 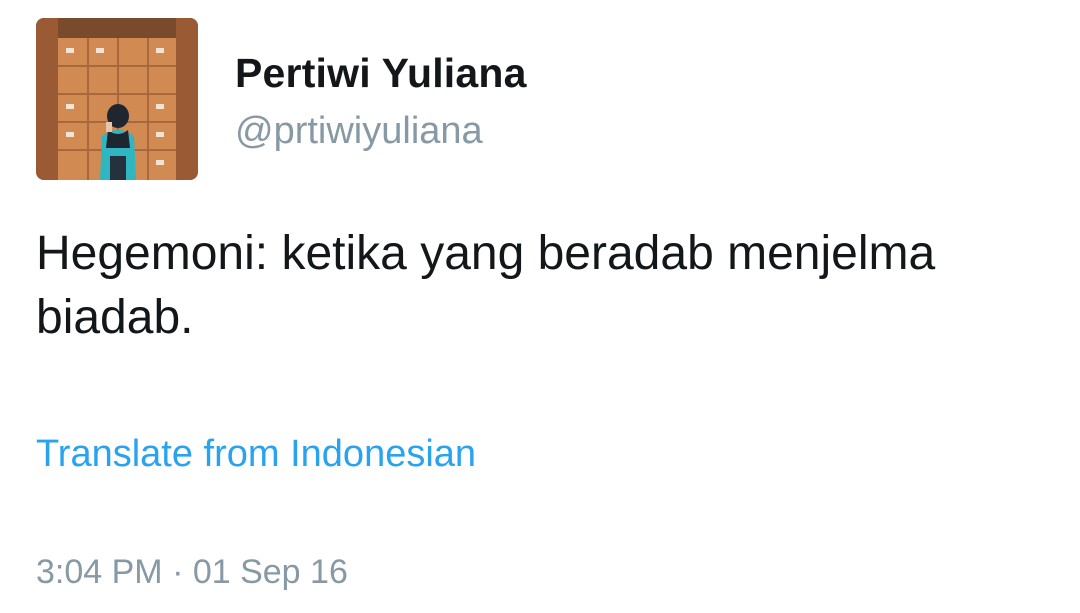 I want to click on translate-link: Translate from Indonesian, so click(x=256, y=454).